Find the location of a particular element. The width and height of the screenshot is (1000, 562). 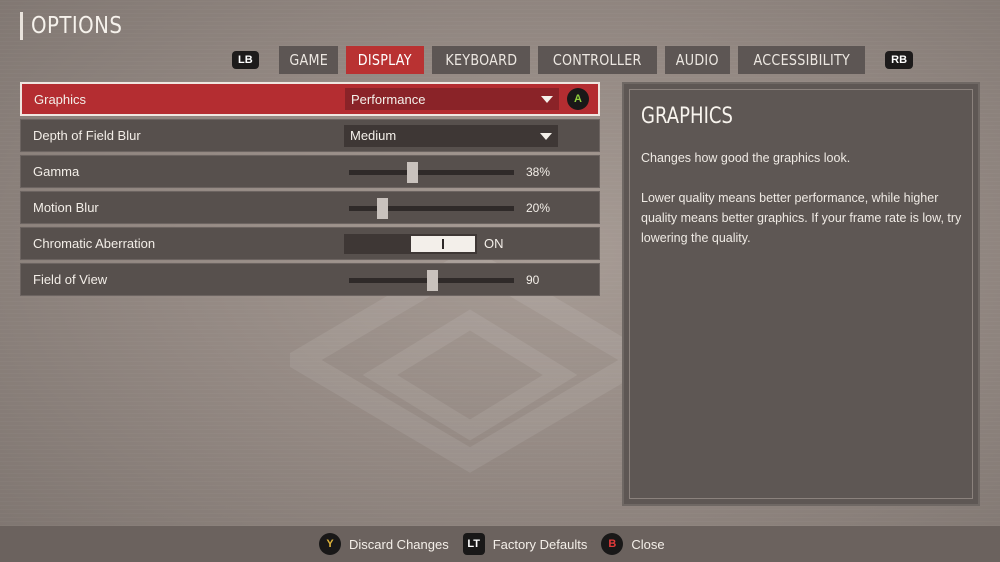

hint-label: Factory Defaults is located at coordinates (540, 544).